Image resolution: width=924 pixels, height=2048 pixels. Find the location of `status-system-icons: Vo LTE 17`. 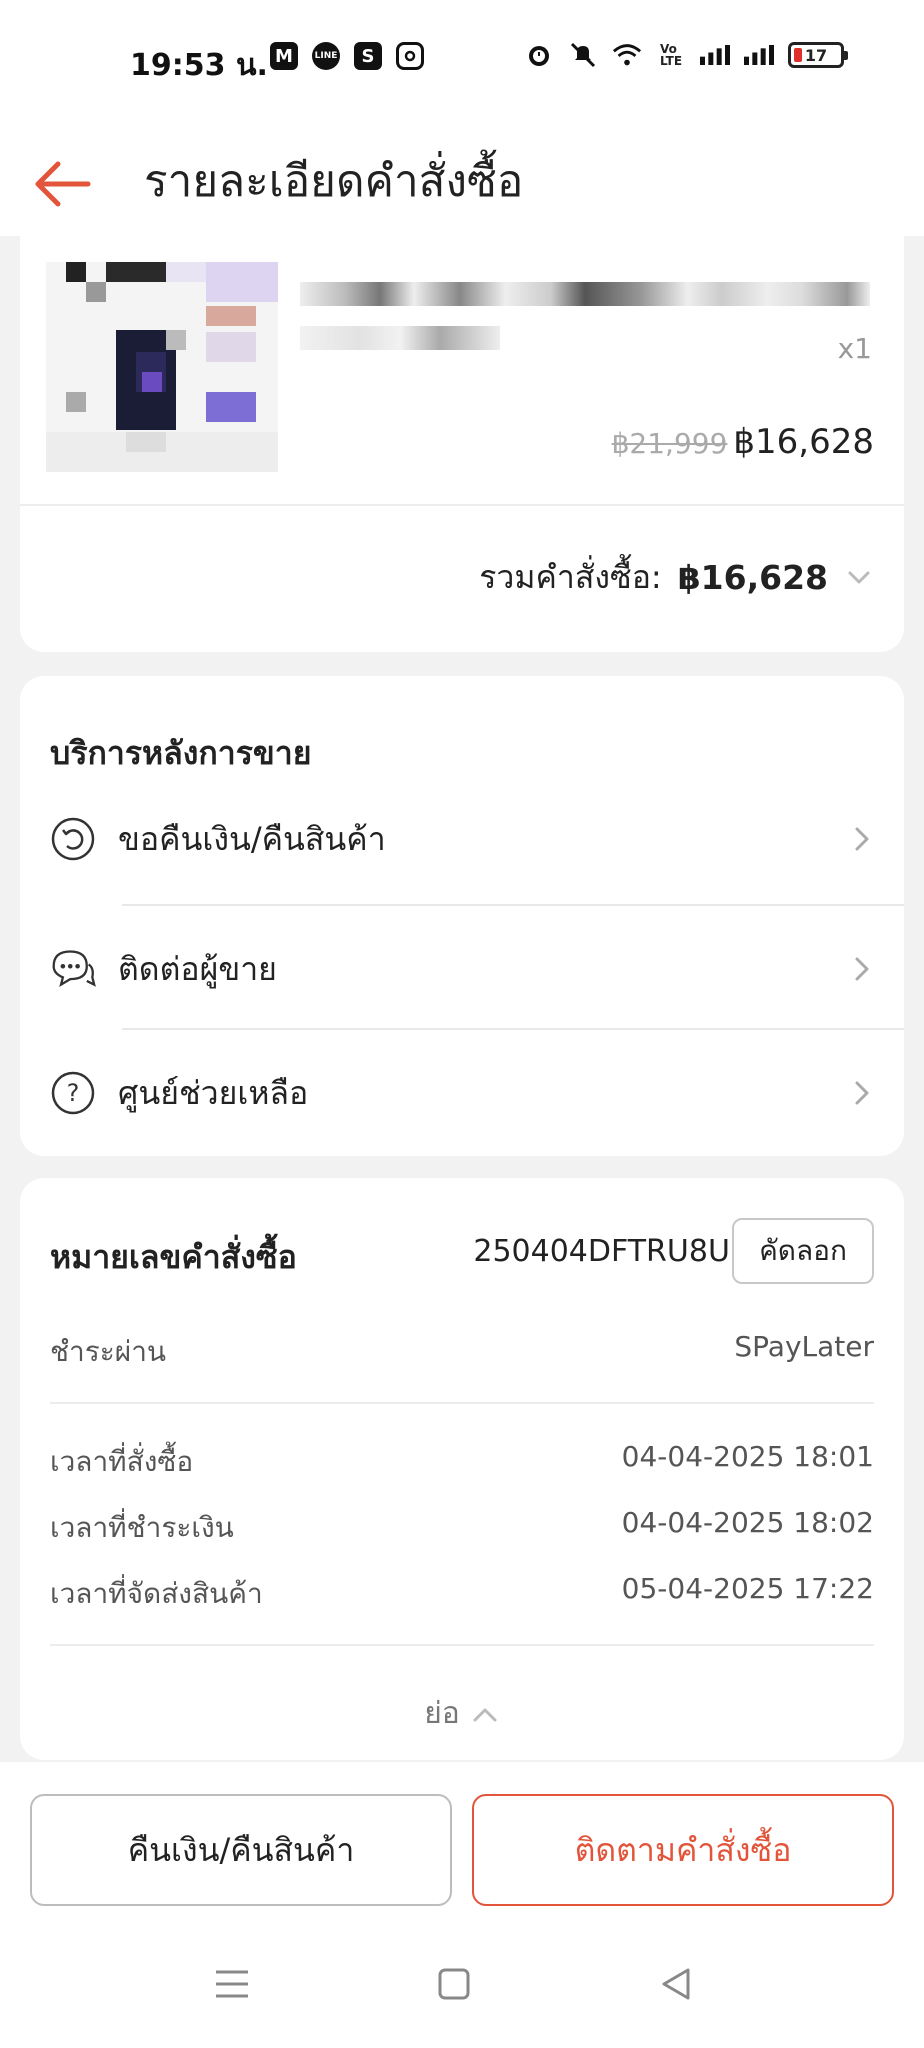

status-system-icons: Vo LTE 17 is located at coordinates (686, 55).